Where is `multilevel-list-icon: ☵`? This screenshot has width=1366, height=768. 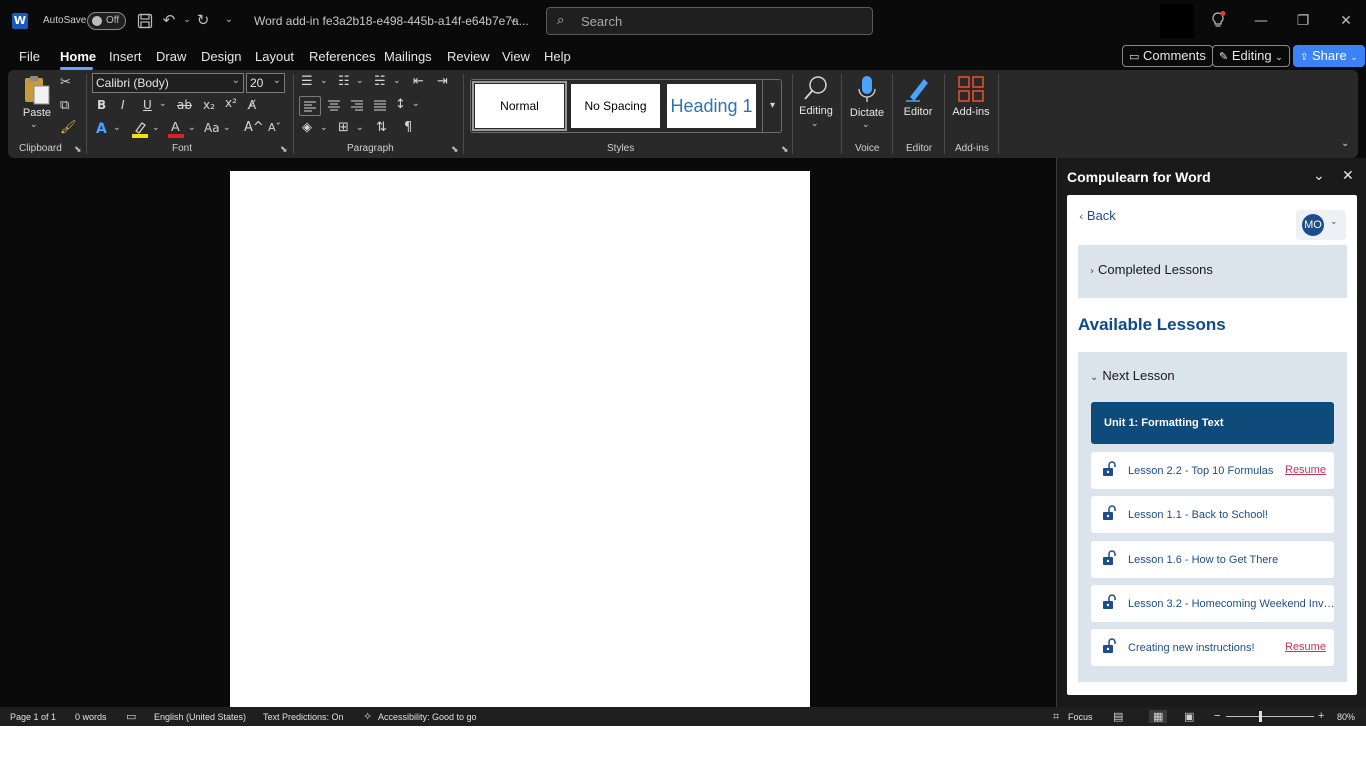
multilevel-list-icon: ☵ is located at coordinates (380, 81).